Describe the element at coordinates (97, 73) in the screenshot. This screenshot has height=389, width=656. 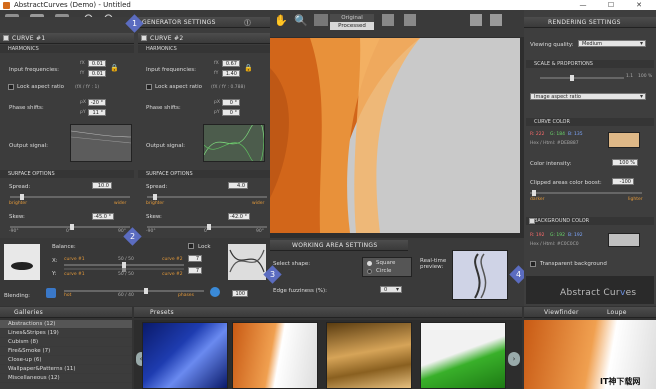
I see `curve1-fy-input: 0.01` at that location.